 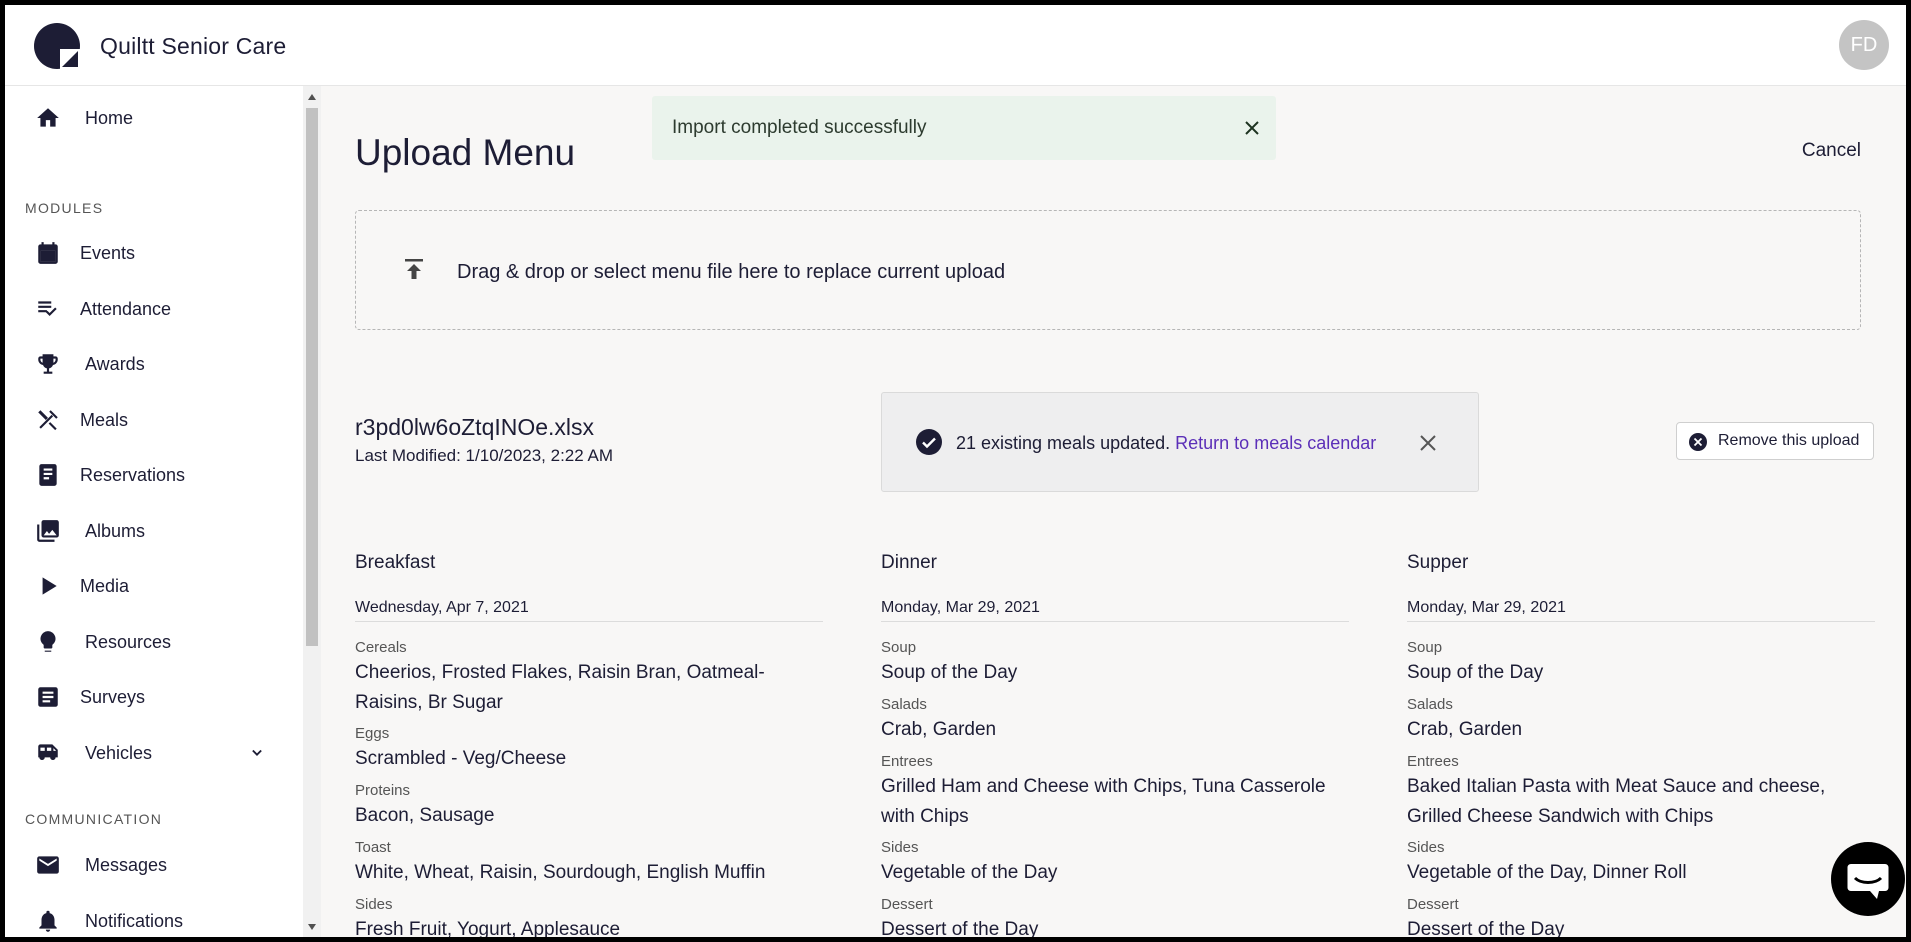 What do you see at coordinates (1438, 562) in the screenshot?
I see `meal-column-title: Supper` at bounding box center [1438, 562].